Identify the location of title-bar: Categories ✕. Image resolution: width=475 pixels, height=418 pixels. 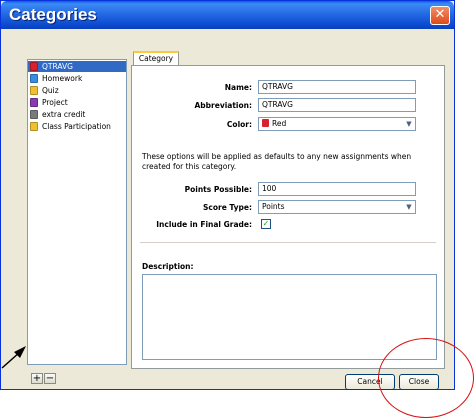
(227, 15).